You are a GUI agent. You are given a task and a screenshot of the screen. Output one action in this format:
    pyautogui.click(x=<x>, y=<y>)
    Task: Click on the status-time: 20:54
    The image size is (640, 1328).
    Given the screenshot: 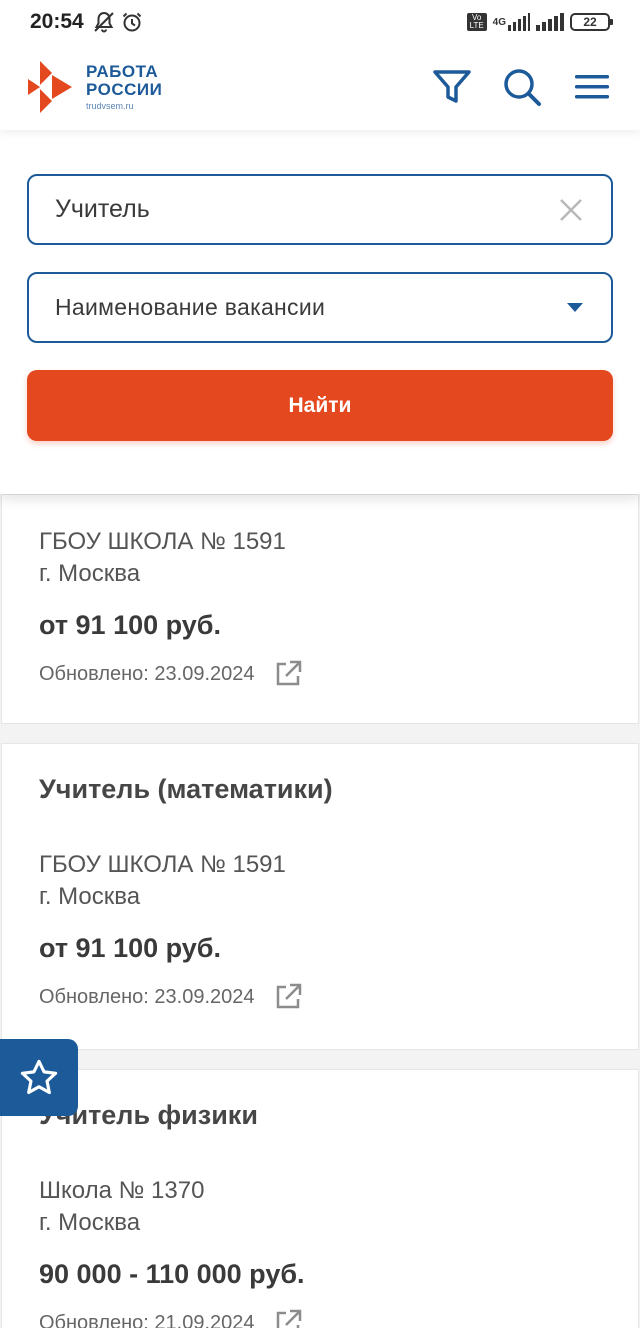 What is the action you would take?
    pyautogui.click(x=57, y=21)
    